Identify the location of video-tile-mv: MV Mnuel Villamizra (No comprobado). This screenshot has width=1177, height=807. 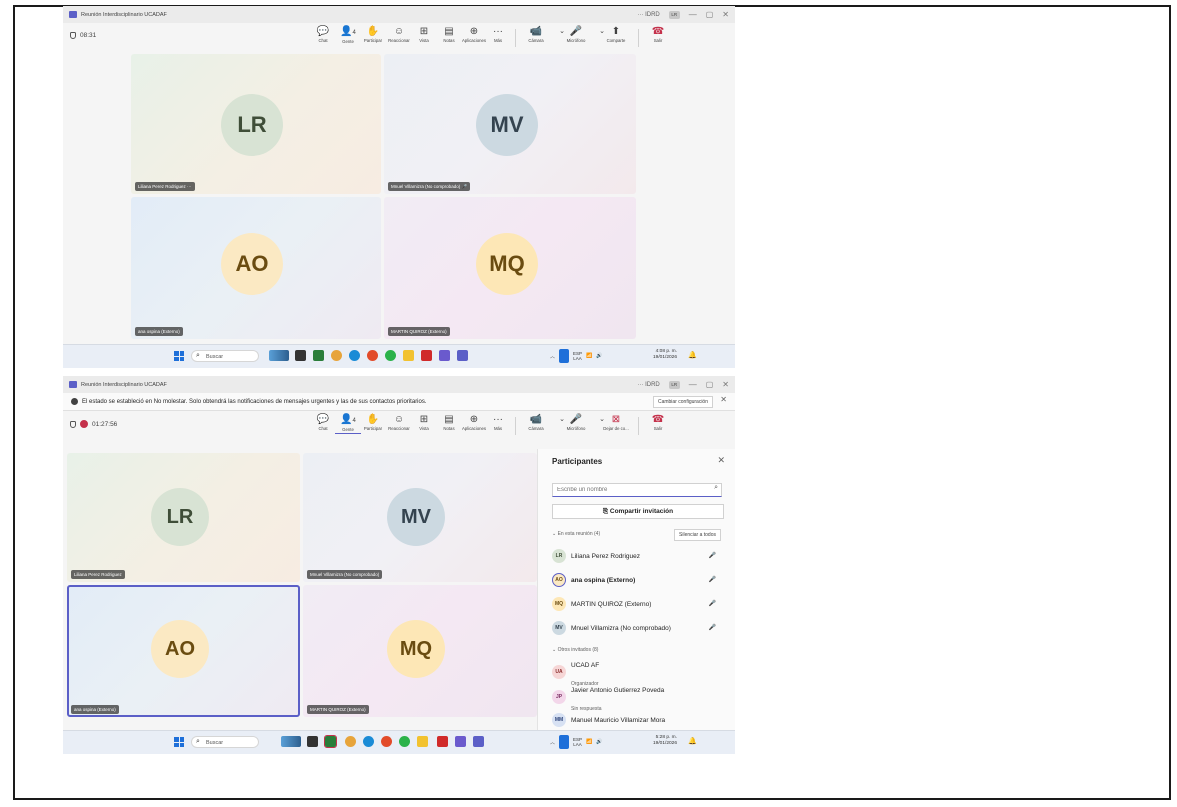
(420, 517).